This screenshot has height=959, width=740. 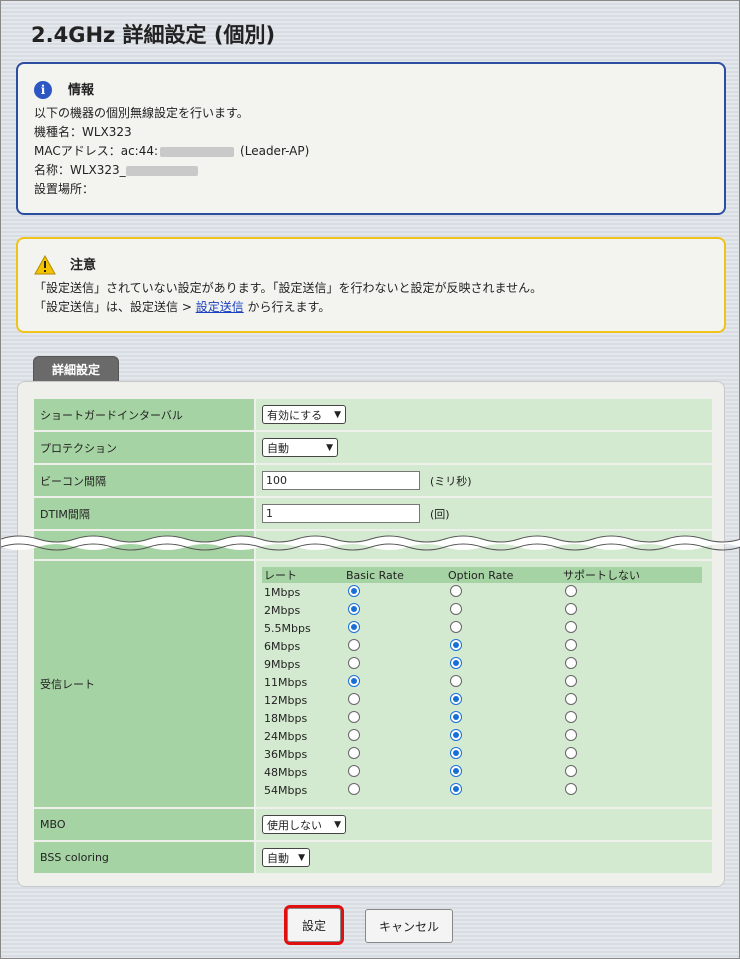 I want to click on rate-table-header: レート Basic Rate Option Rate サポートしない, so click(x=482, y=575).